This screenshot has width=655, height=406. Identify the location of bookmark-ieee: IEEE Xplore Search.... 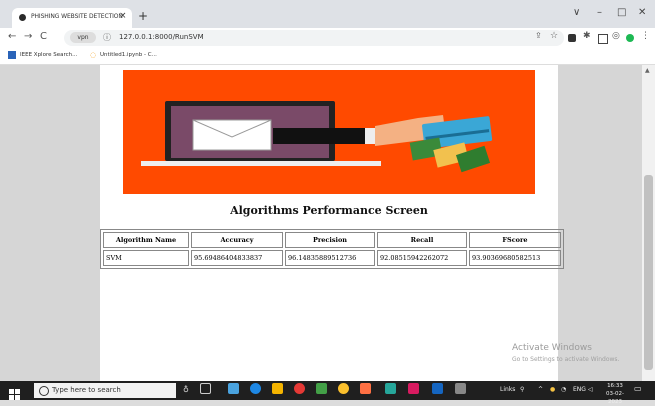
(48, 55).